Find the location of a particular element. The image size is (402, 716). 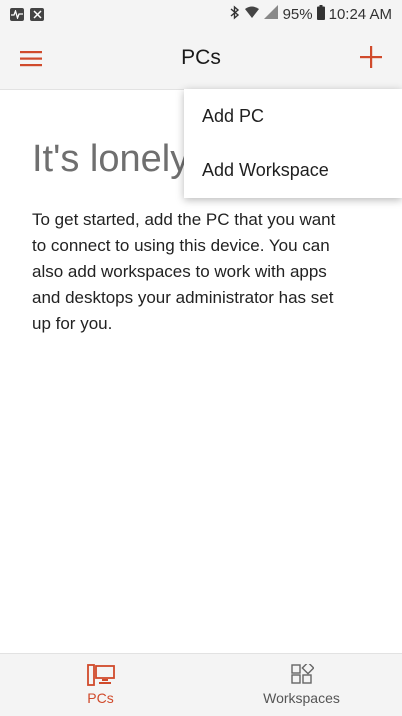

wifi-icon is located at coordinates (252, 14).